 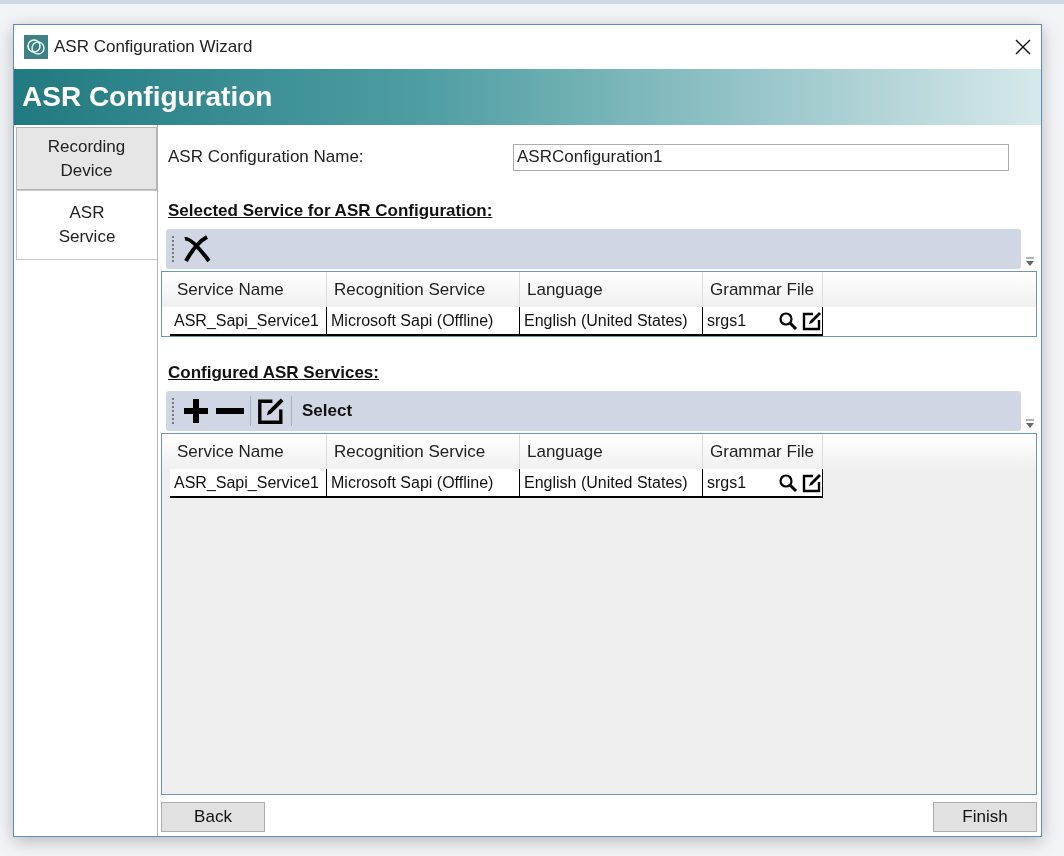 I want to click on section-heading: Configured ASR Services:, so click(x=274, y=373).